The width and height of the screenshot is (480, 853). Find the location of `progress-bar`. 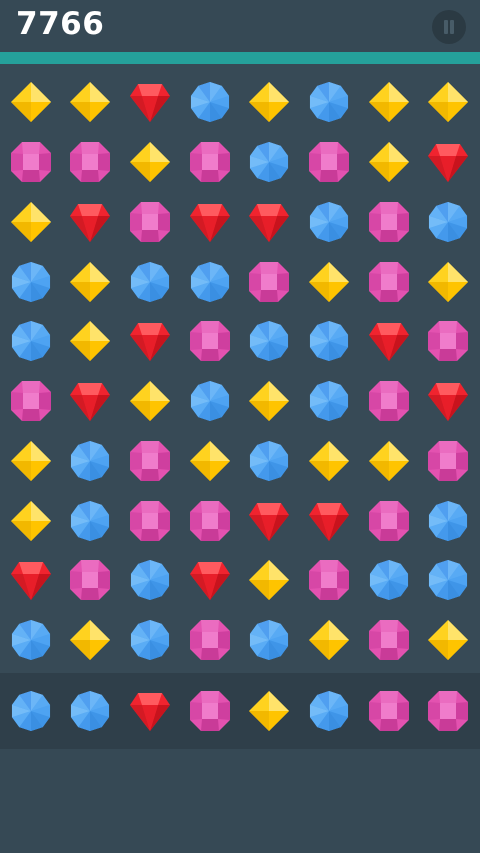

progress-bar is located at coordinates (240, 58).